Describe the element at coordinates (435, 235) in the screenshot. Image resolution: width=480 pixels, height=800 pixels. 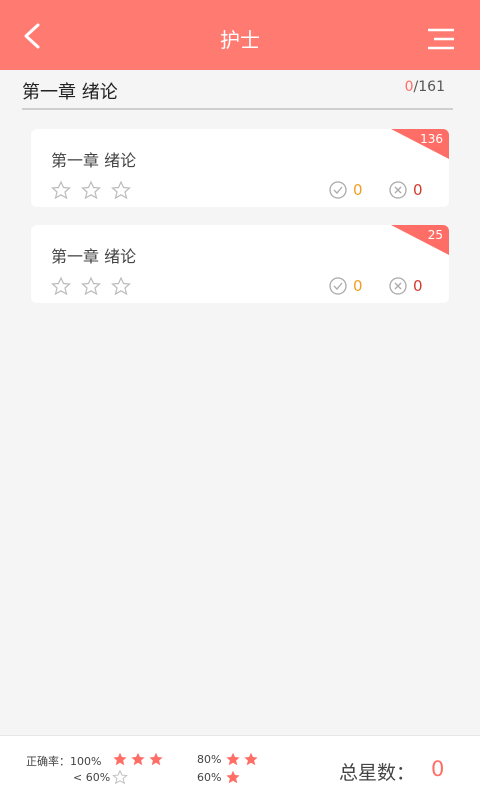
I see `count-badge: 25` at that location.